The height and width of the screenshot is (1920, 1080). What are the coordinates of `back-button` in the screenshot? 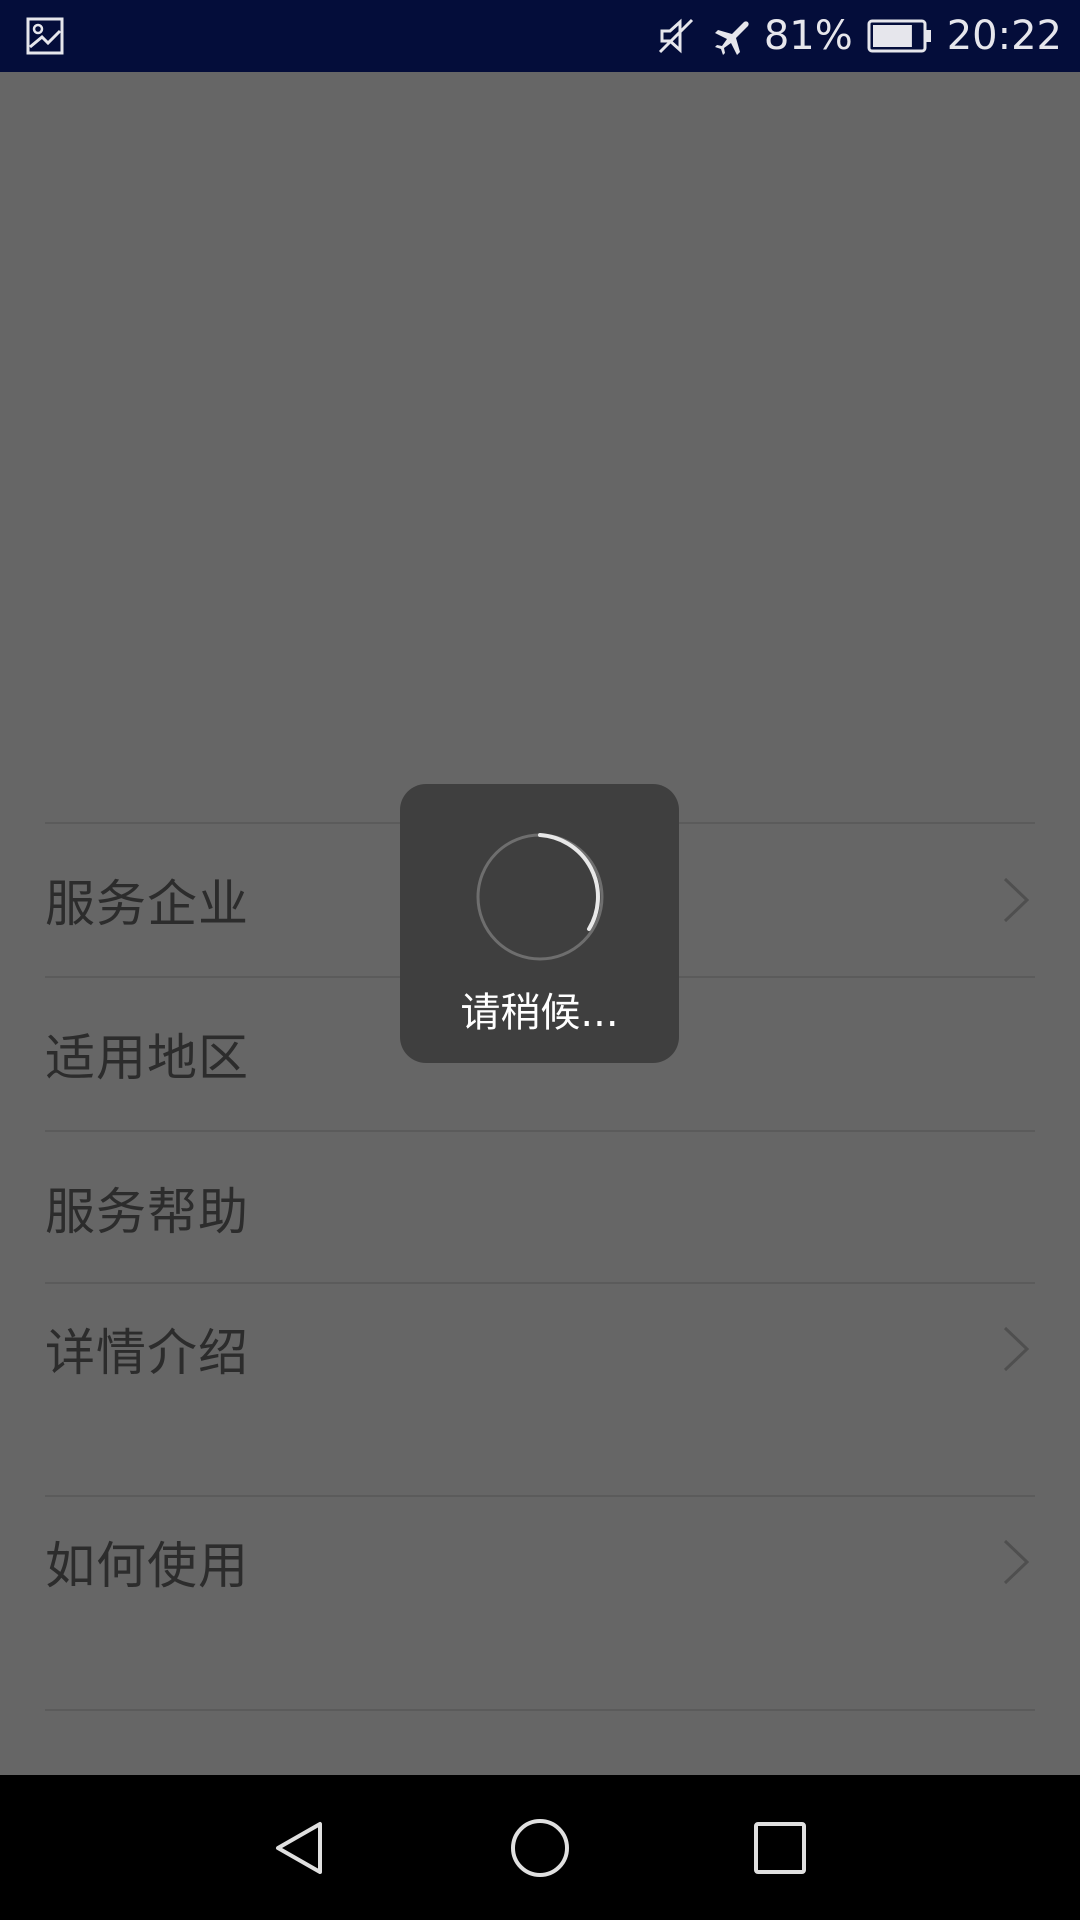 It's located at (300, 1848).